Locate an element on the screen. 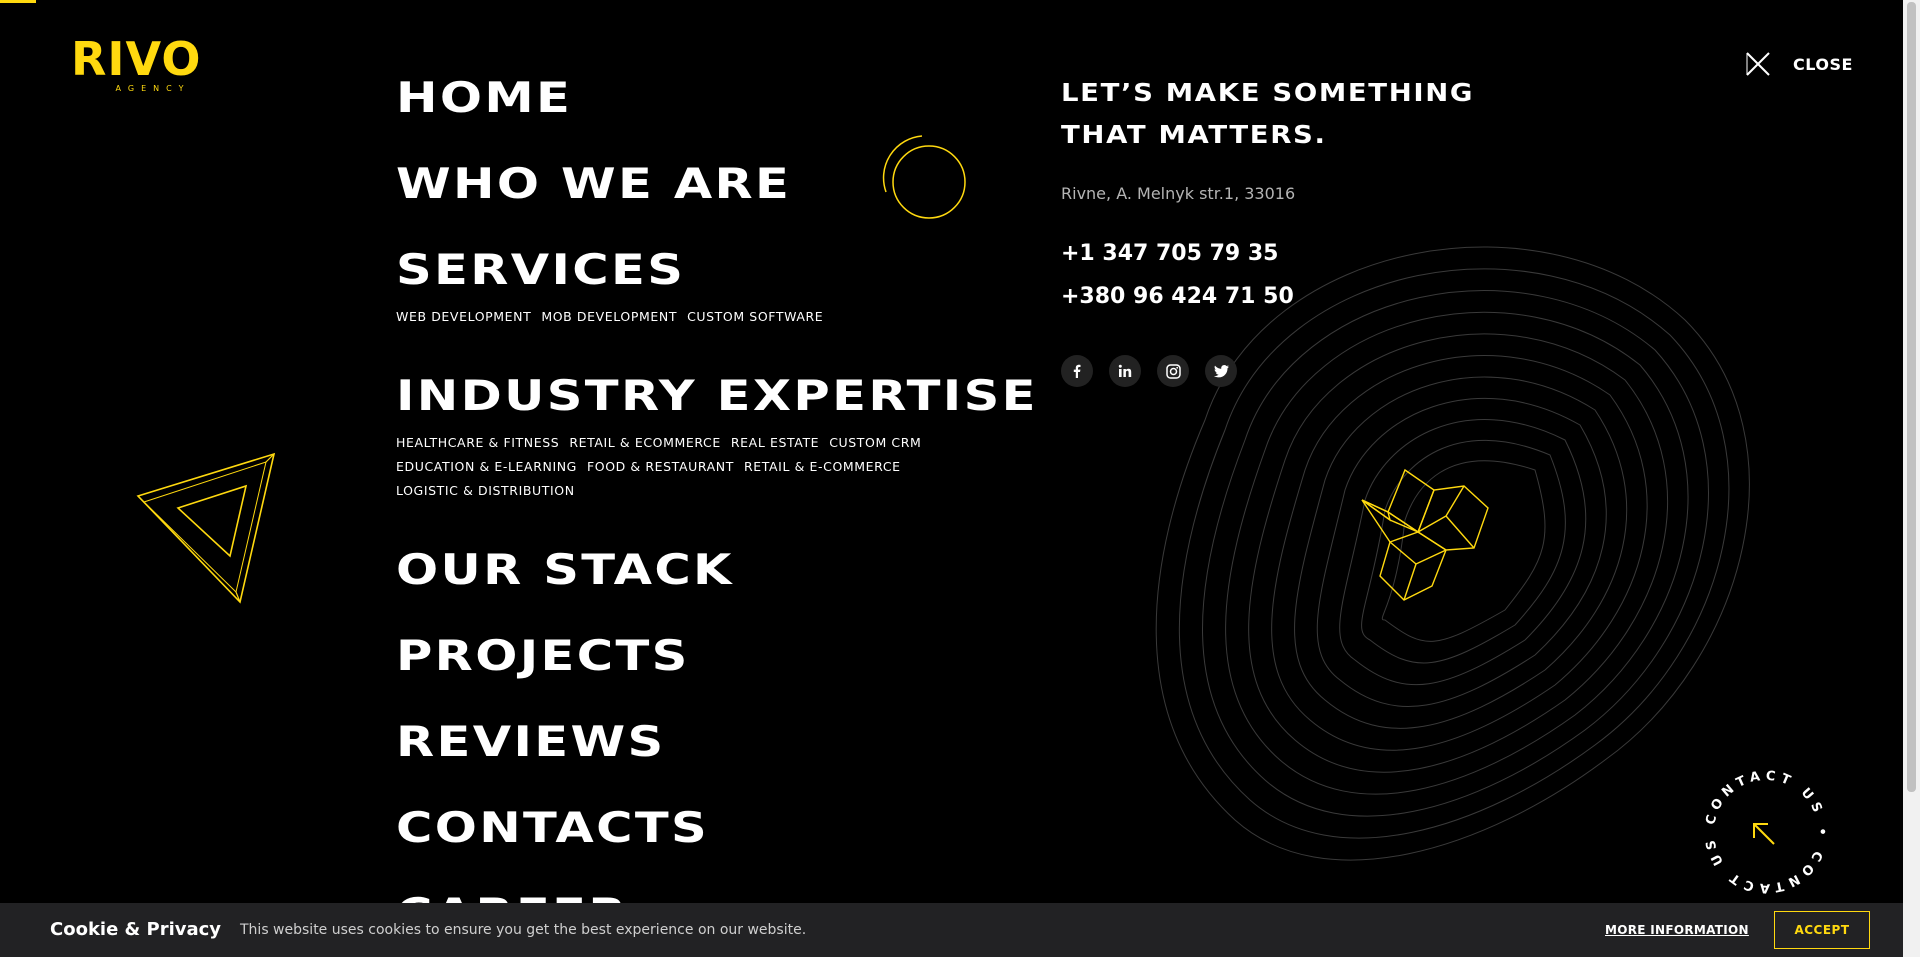 This screenshot has height=957, width=1920. rivo-logo: RIVO AGENCY is located at coordinates (139, 62).